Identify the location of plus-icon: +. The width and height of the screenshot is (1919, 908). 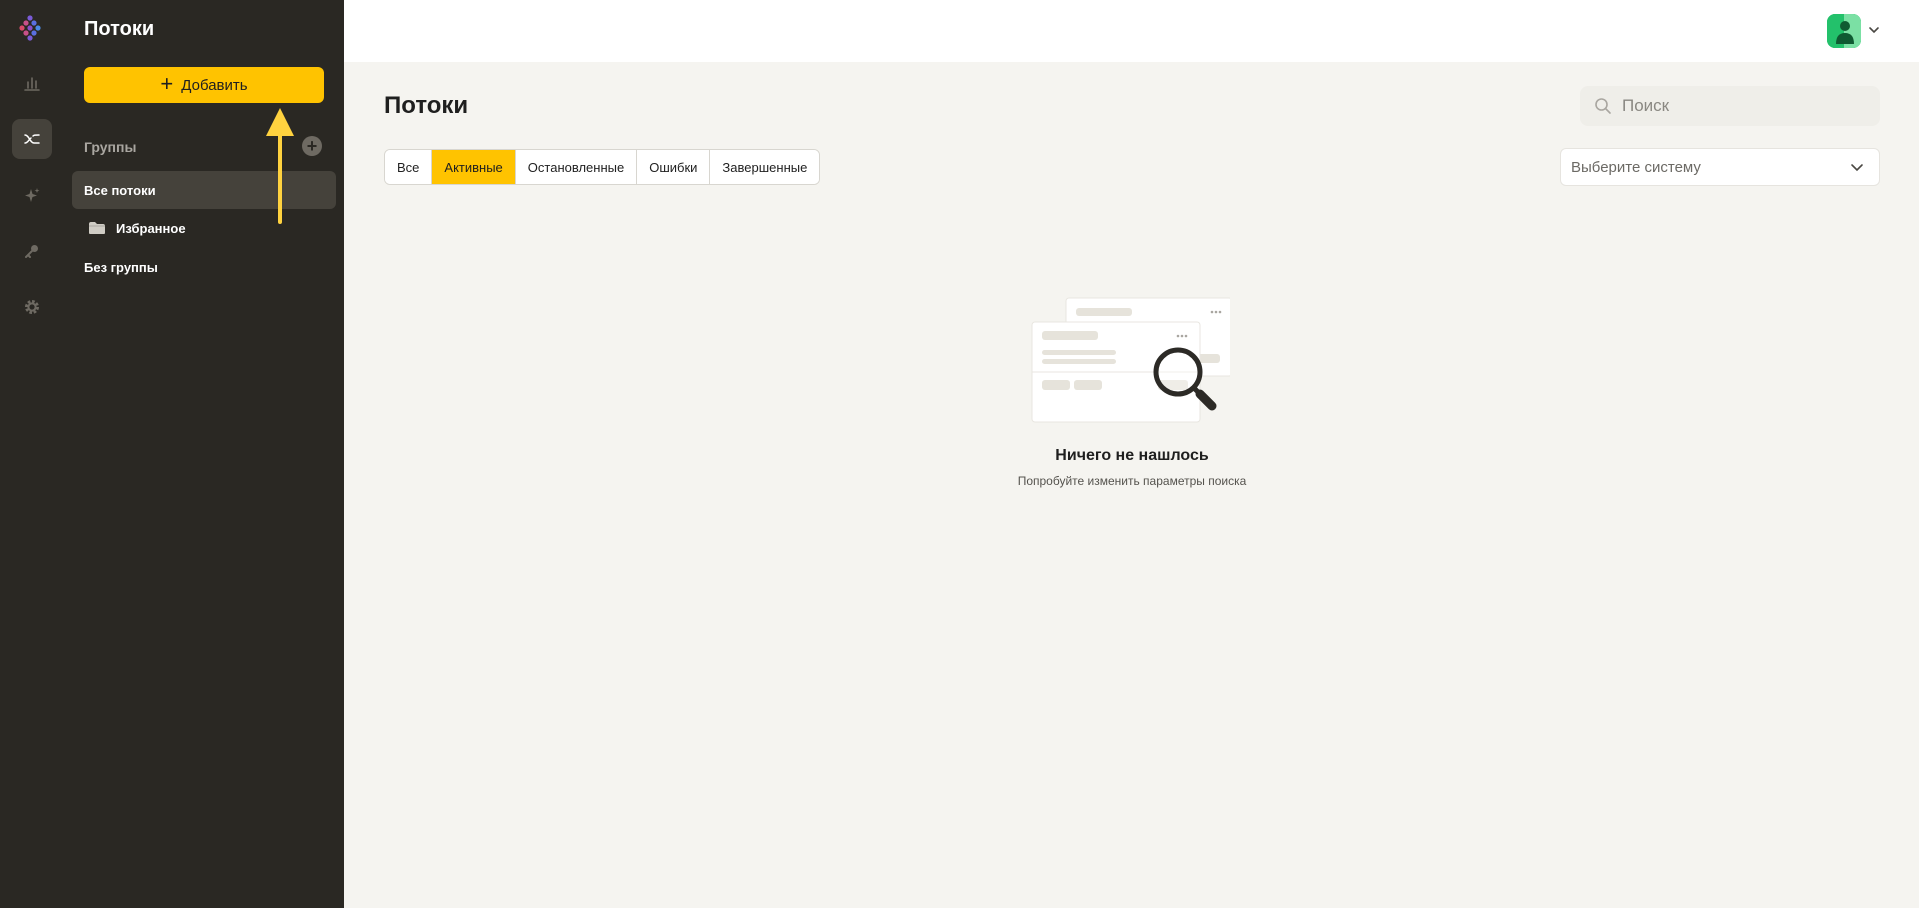
(166, 84).